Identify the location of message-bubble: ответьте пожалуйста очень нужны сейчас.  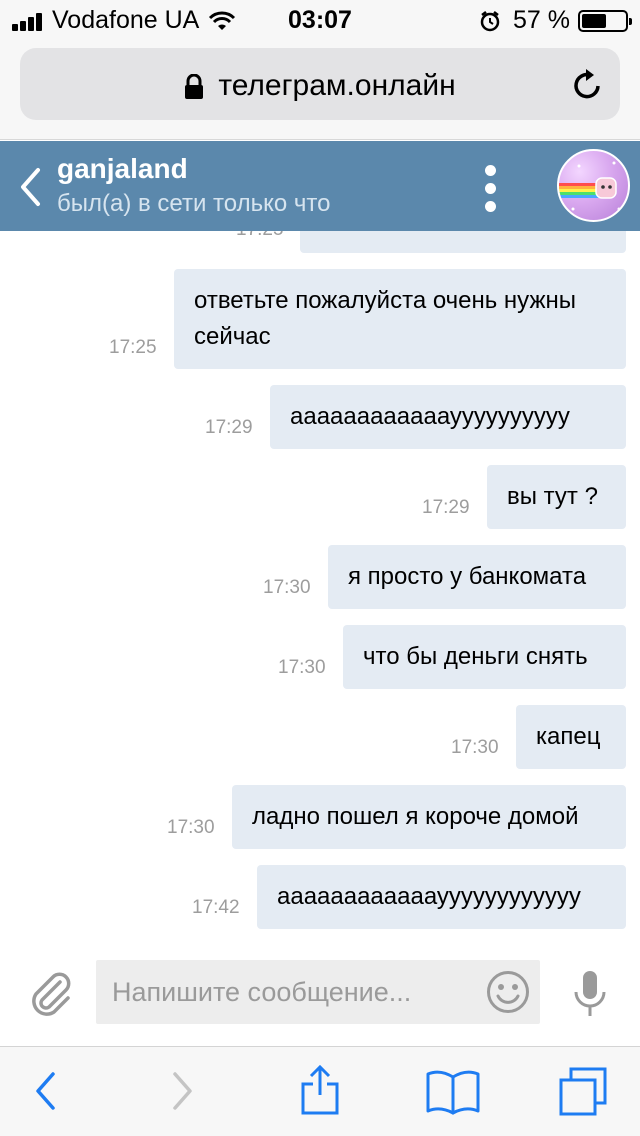
(400, 319).